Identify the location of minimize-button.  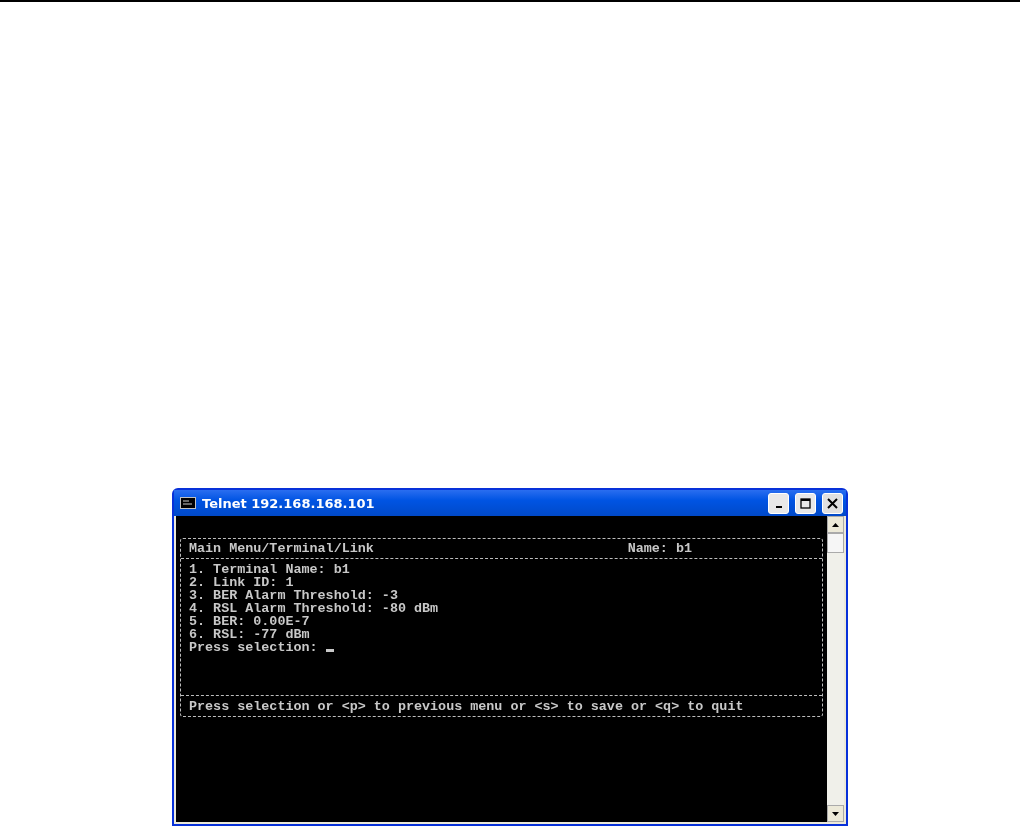
(778, 503).